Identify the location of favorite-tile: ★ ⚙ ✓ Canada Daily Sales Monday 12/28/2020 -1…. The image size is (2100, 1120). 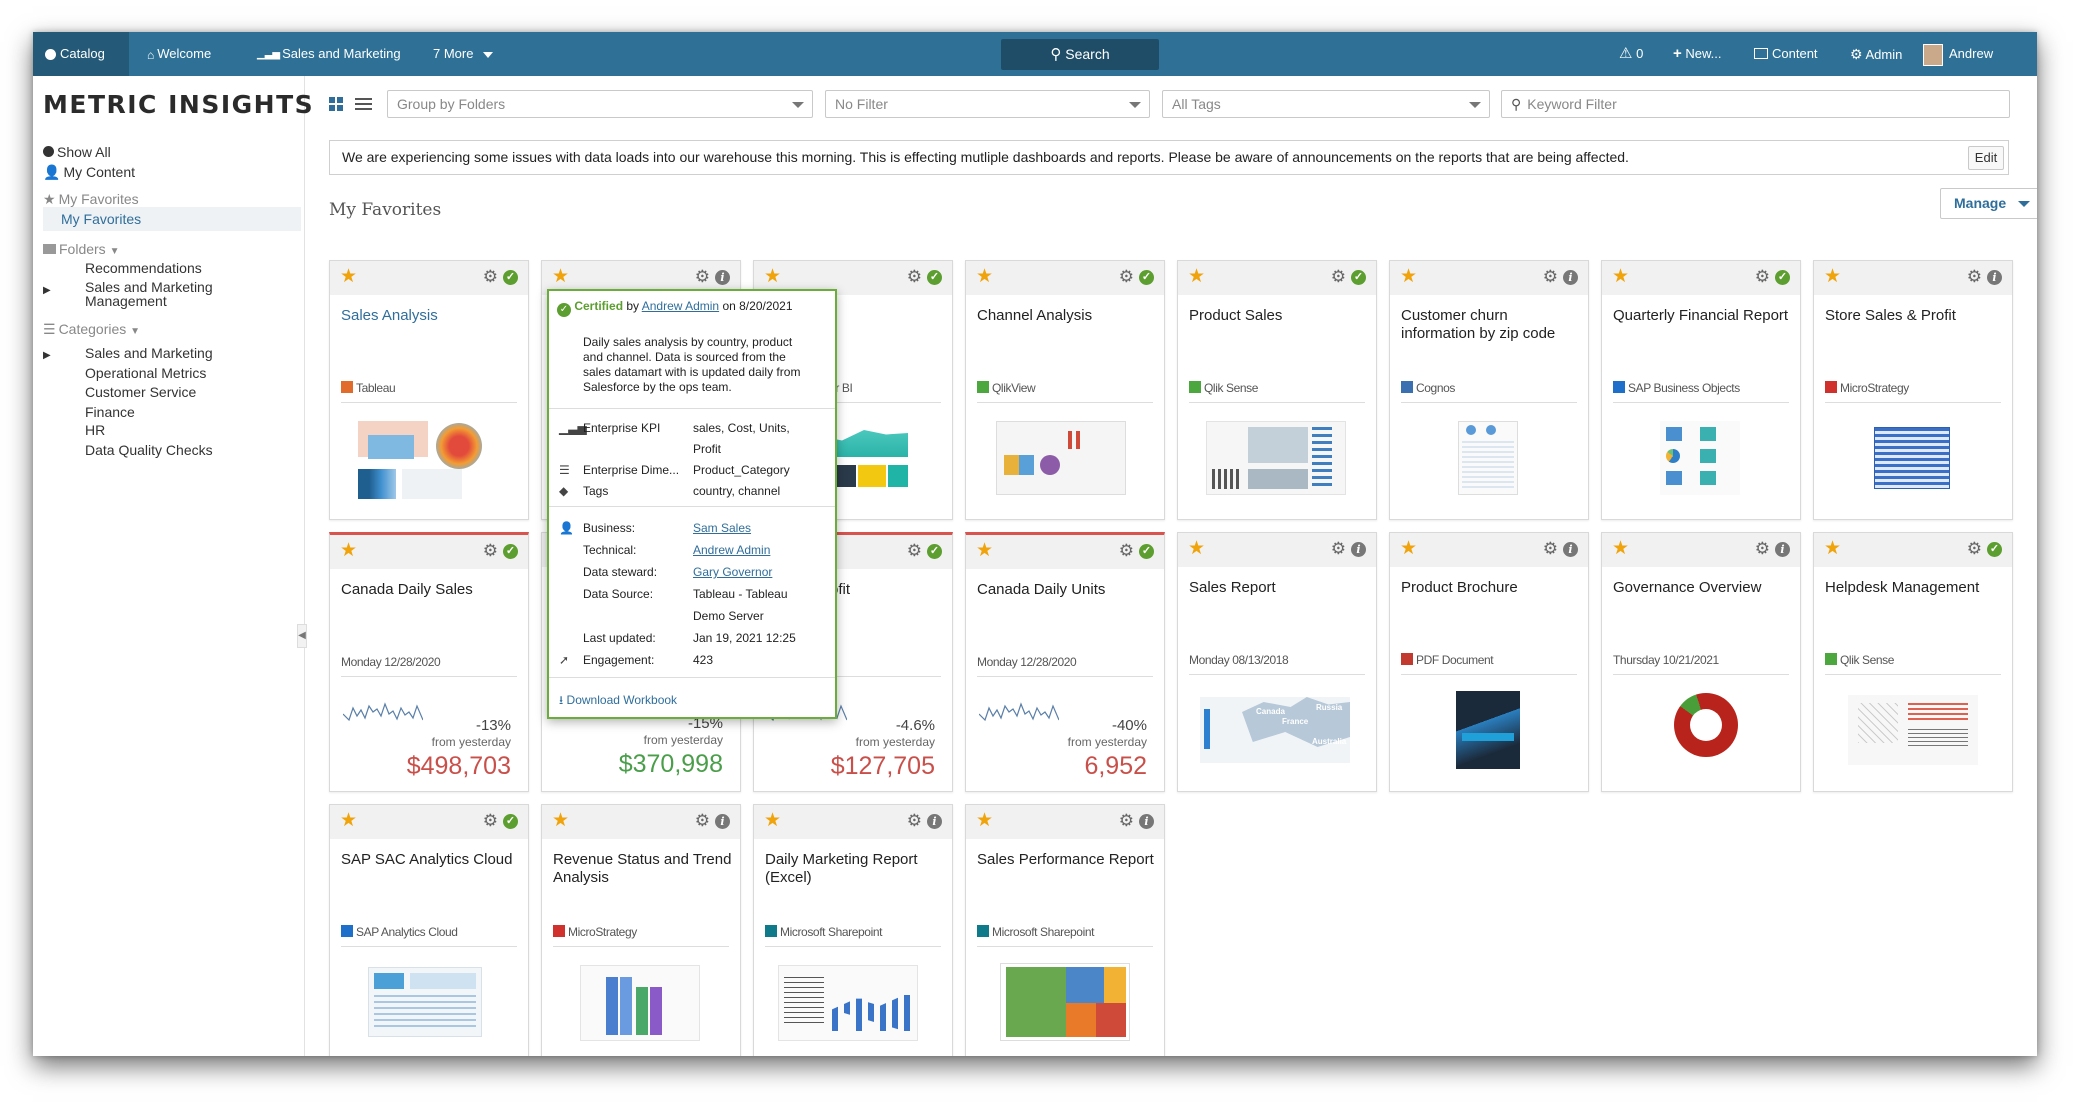
(429, 662).